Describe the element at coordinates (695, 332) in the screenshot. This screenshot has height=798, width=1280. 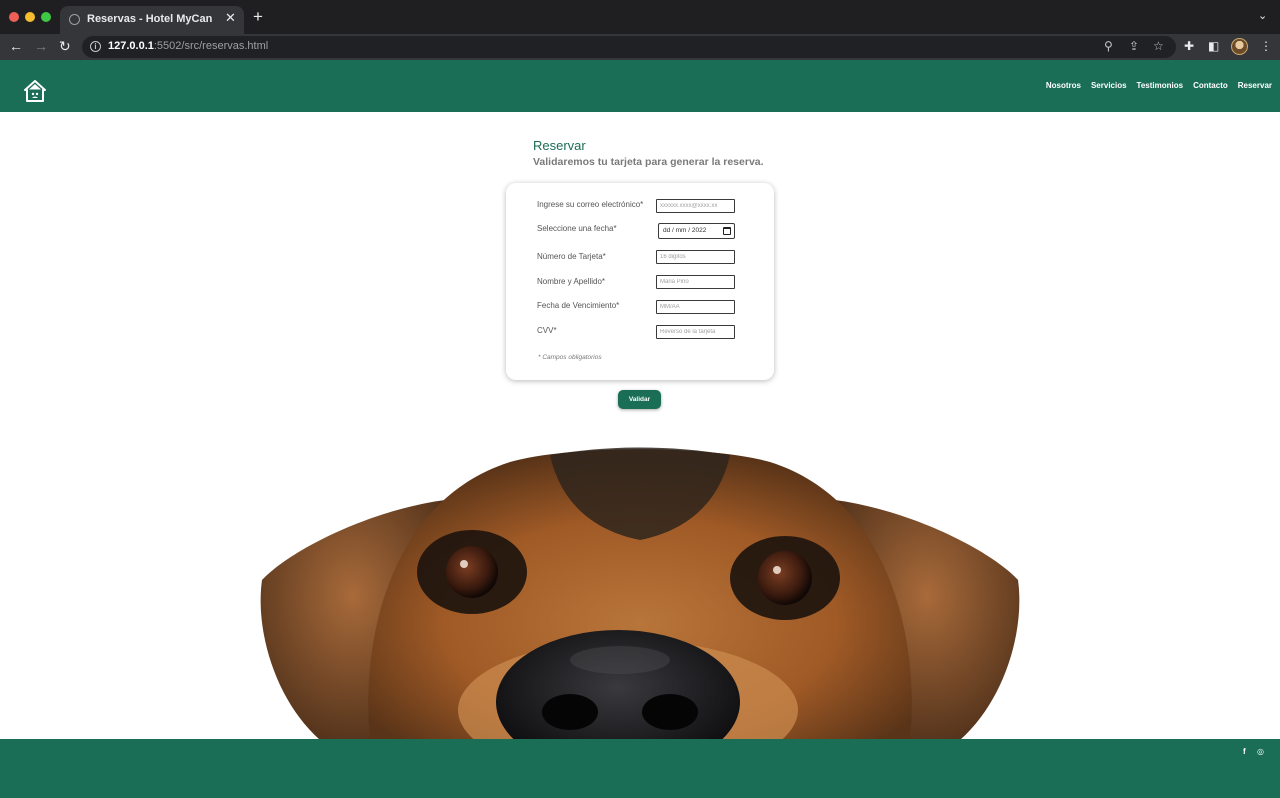
I see `cvv-field` at that location.